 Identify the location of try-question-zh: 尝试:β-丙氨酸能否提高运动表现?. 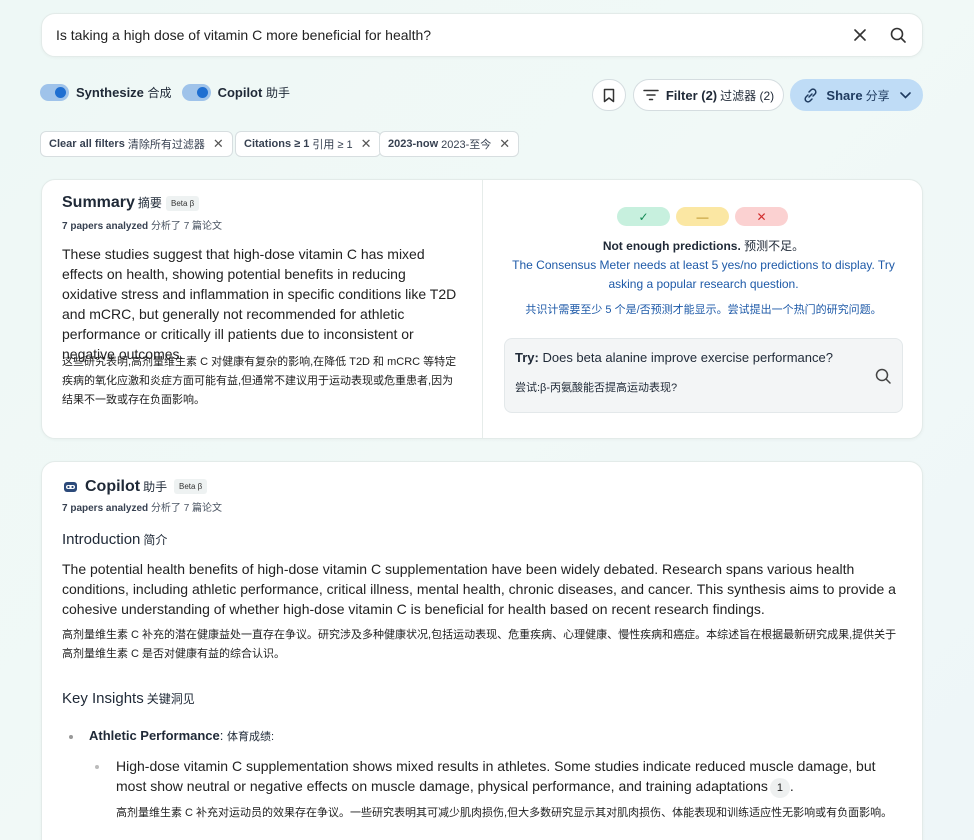
(596, 388).